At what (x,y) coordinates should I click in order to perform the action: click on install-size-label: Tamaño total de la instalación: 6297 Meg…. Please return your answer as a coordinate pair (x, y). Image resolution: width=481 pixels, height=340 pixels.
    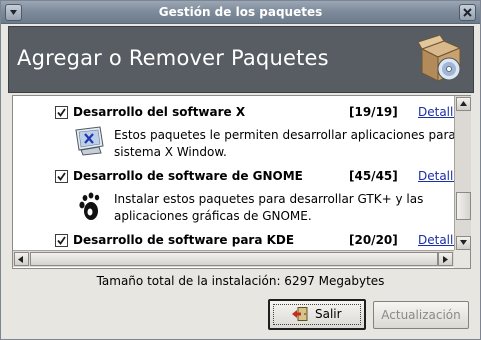
    Looking at the image, I should click on (240, 281).